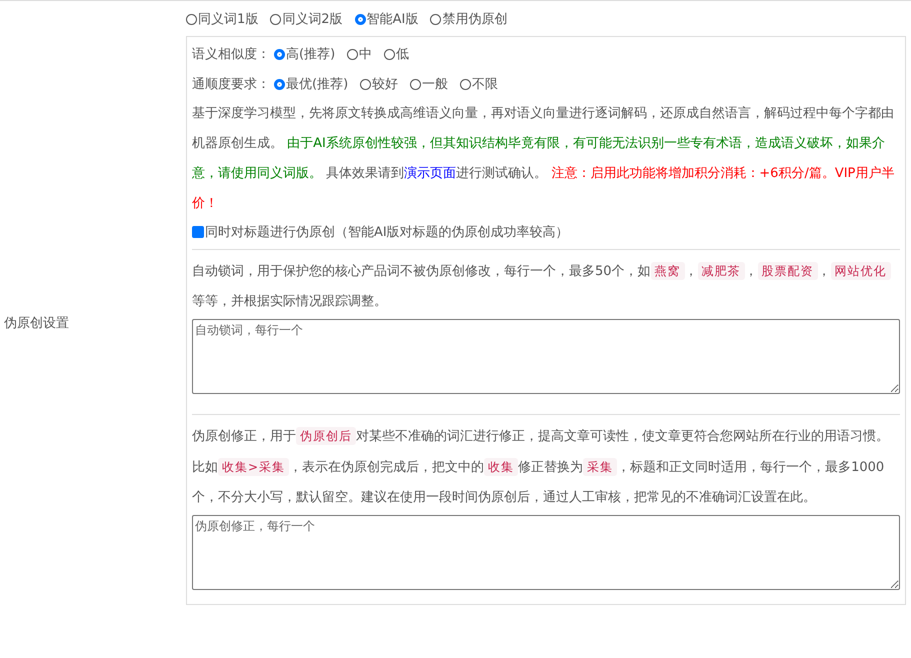 The image size is (911, 658). I want to click on lock-words-field: 自动锁词，每行一个, so click(546, 356).